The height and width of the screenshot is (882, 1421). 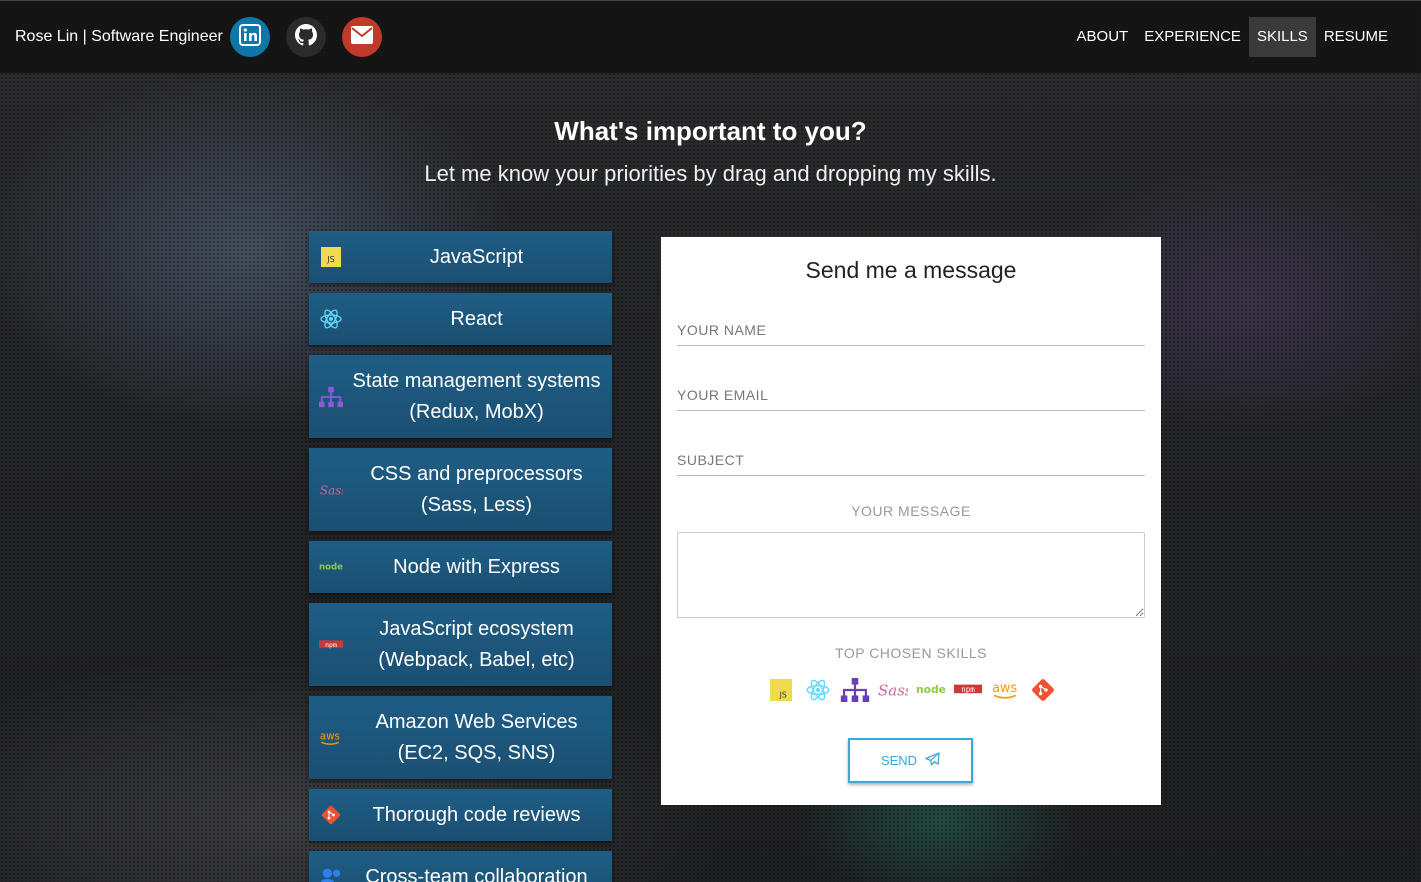 I want to click on envelope-icon, so click(x=361, y=37).